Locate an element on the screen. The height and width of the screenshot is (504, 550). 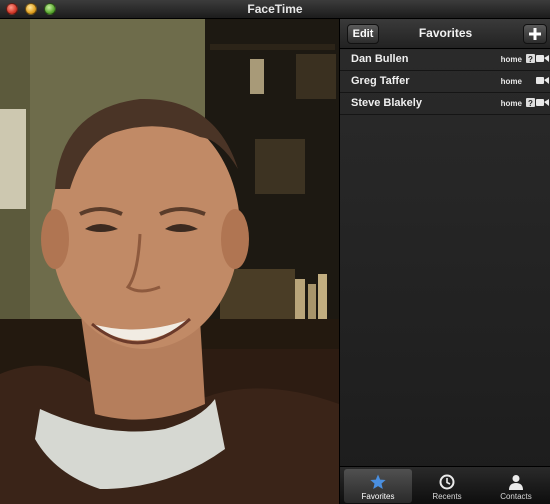
tab-bar: Favorites Recents Contacts is located at coordinates (445, 485).